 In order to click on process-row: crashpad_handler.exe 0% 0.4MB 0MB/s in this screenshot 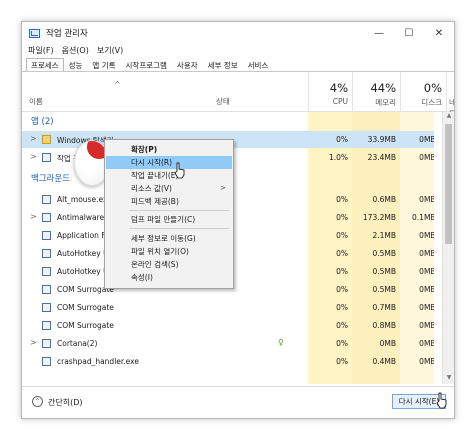, I will do `click(228, 361)`.